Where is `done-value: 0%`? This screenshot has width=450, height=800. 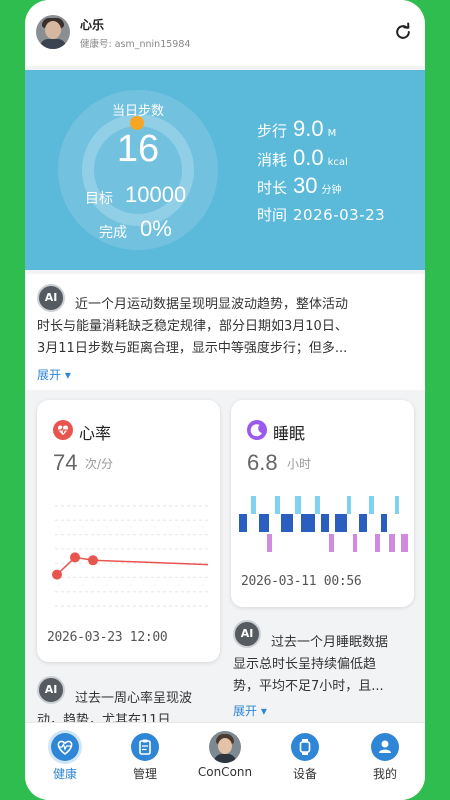 done-value: 0% is located at coordinates (156, 228).